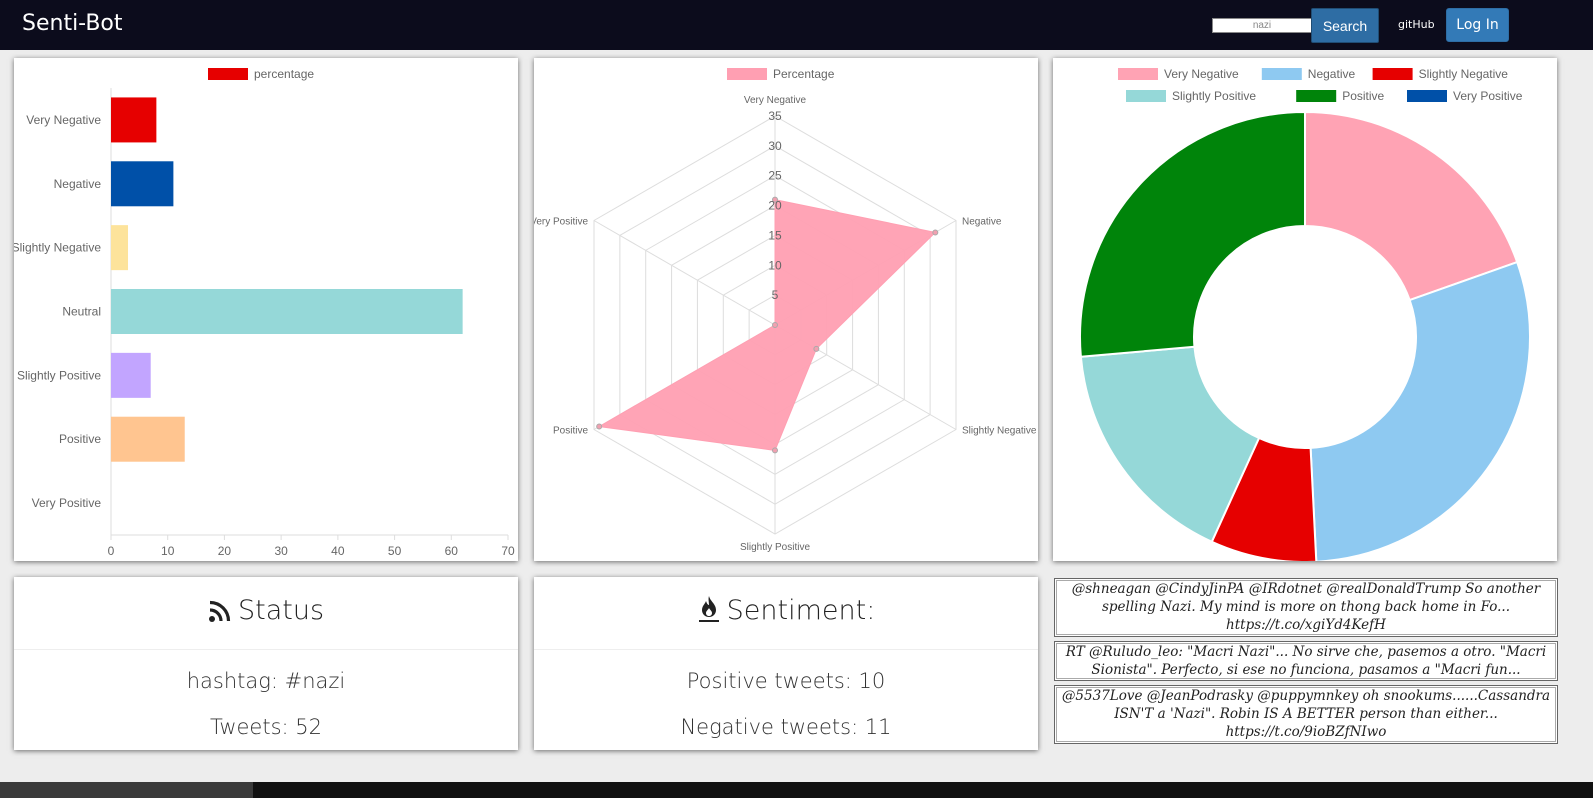 The width and height of the screenshot is (1593, 798). Describe the element at coordinates (786, 681) in the screenshot. I see `positive-tweet-count: Positive tweets: 10` at that location.